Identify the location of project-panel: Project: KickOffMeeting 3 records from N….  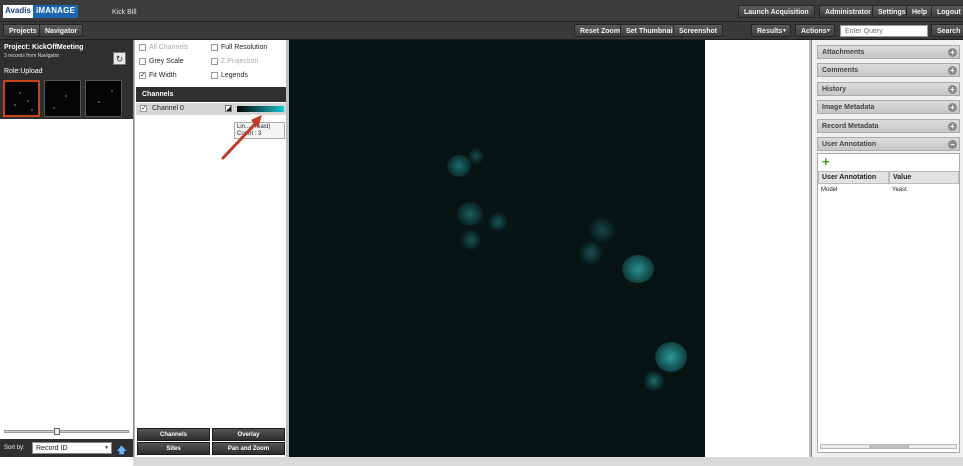
(67, 253).